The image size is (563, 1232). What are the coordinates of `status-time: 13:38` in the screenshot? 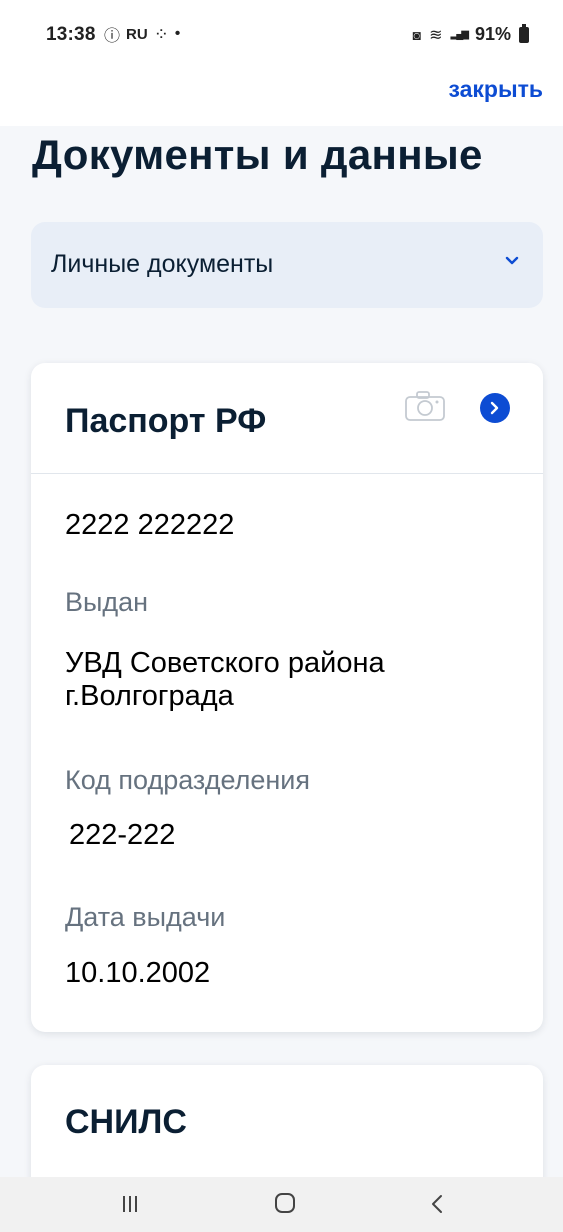 It's located at (71, 34).